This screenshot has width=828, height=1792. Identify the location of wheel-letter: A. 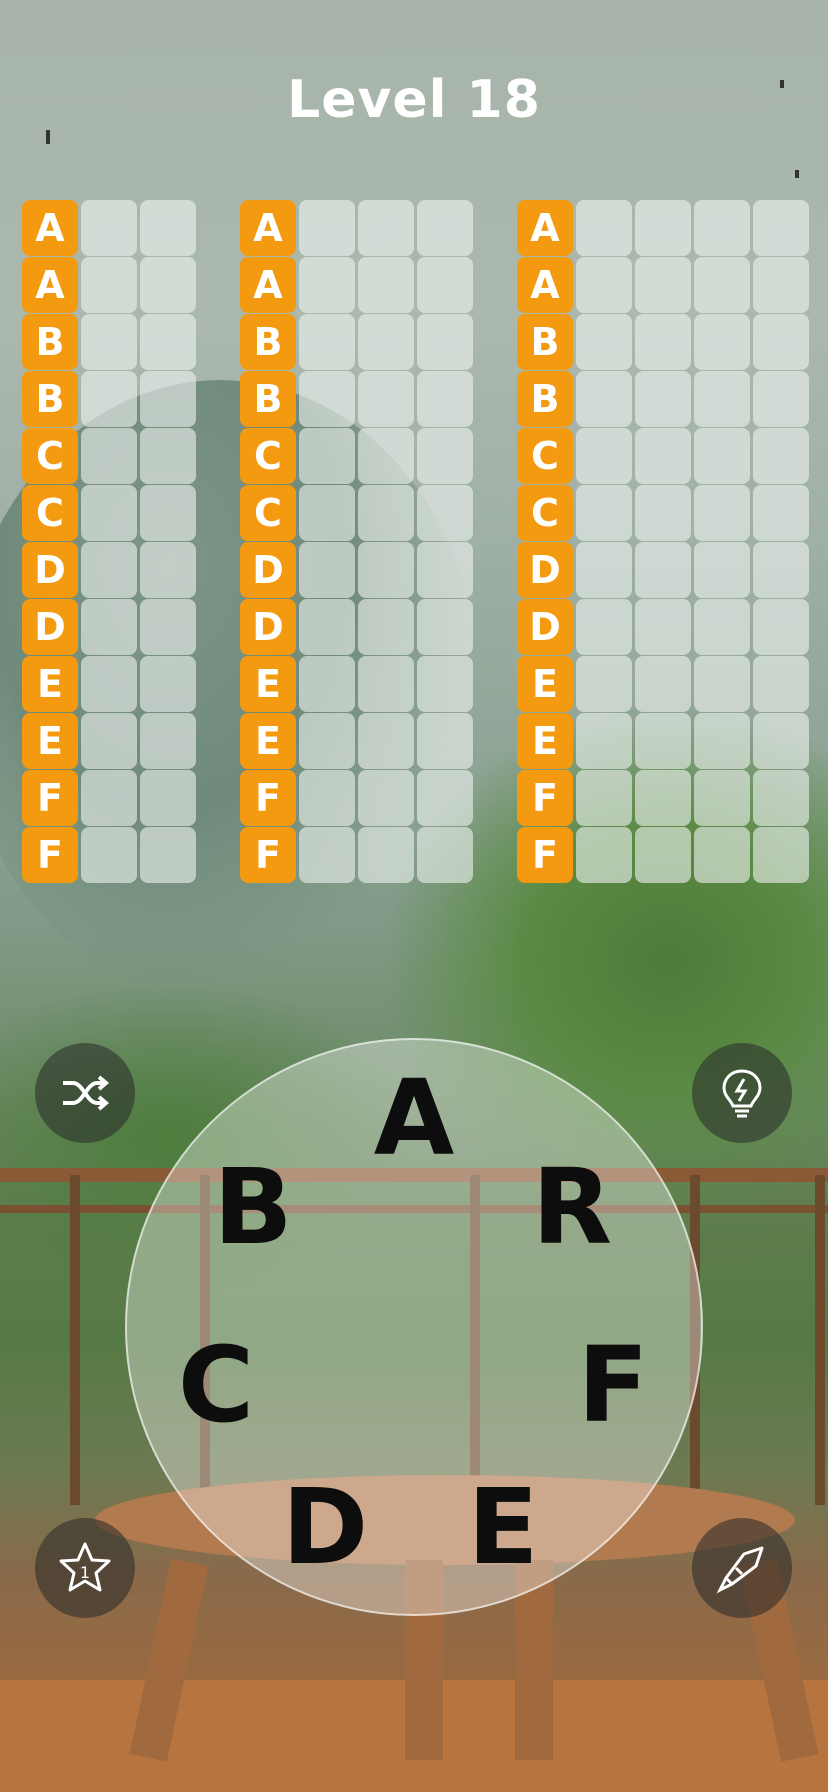
(414, 1118).